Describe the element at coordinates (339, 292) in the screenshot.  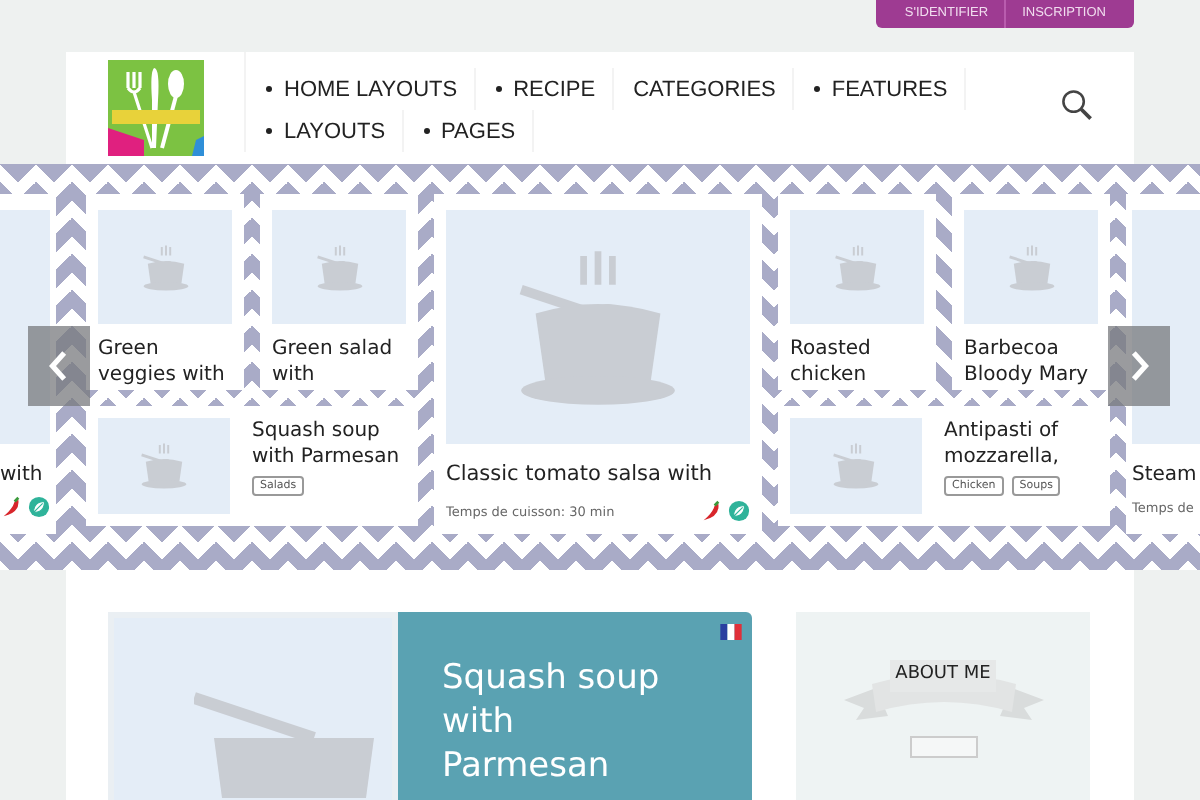
I see `recipe-card: Green salad with` at that location.